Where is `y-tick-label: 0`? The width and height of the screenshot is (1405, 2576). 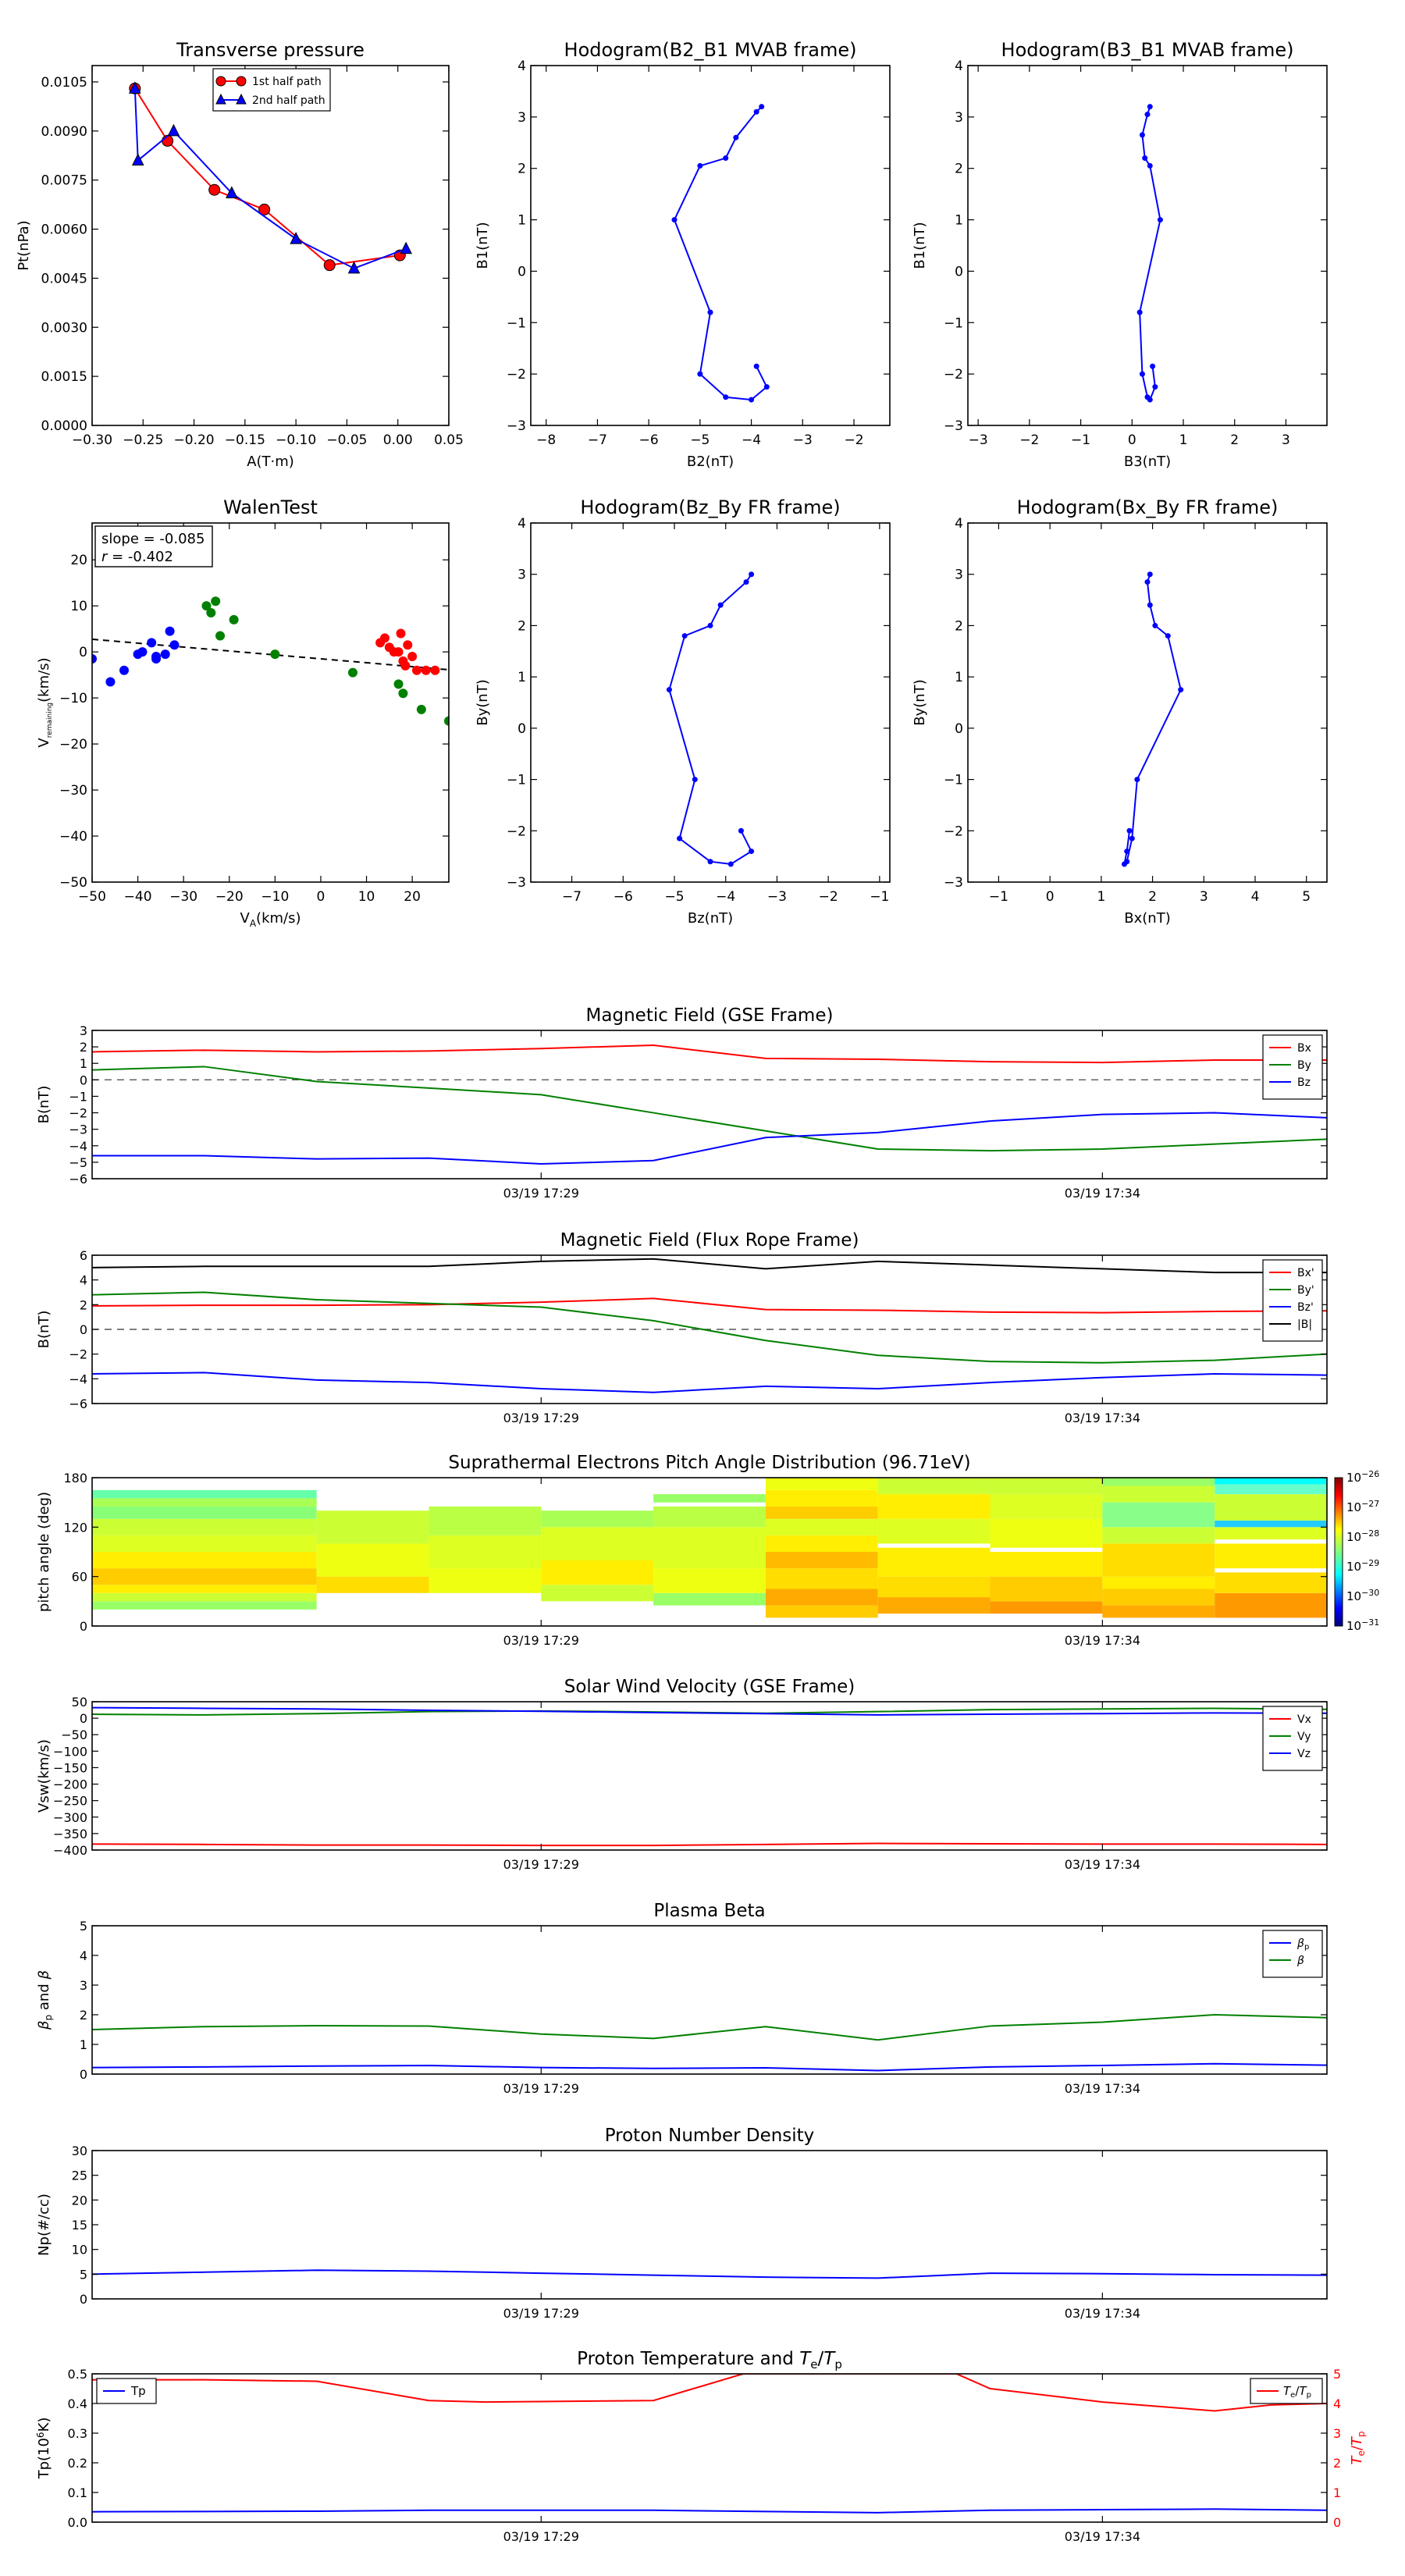
y-tick-label: 0 is located at coordinates (84, 1080).